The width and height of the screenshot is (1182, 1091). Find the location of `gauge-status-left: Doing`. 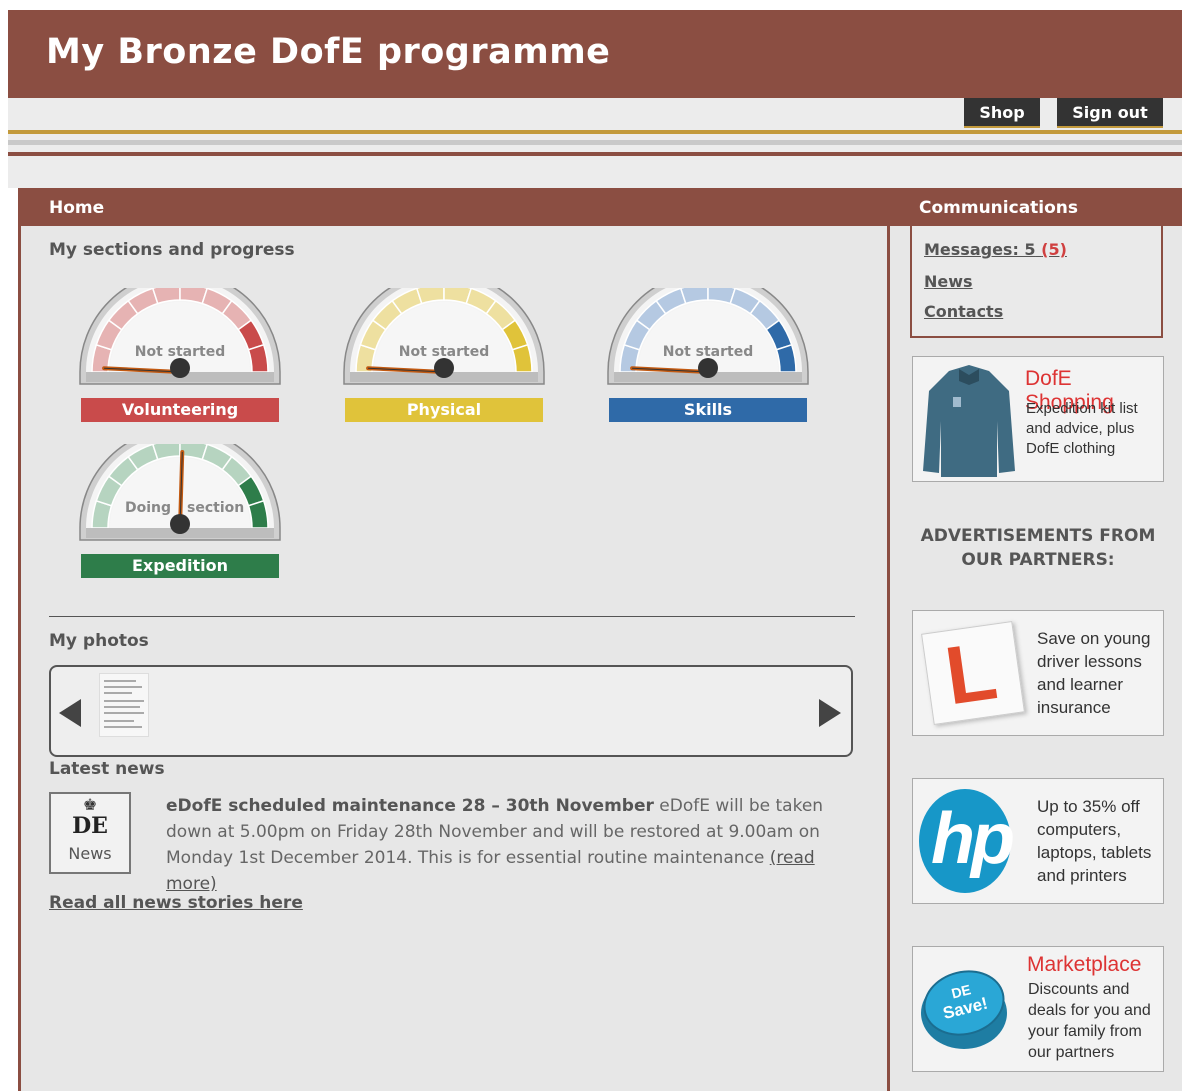

gauge-status-left: Doing is located at coordinates (148, 508).